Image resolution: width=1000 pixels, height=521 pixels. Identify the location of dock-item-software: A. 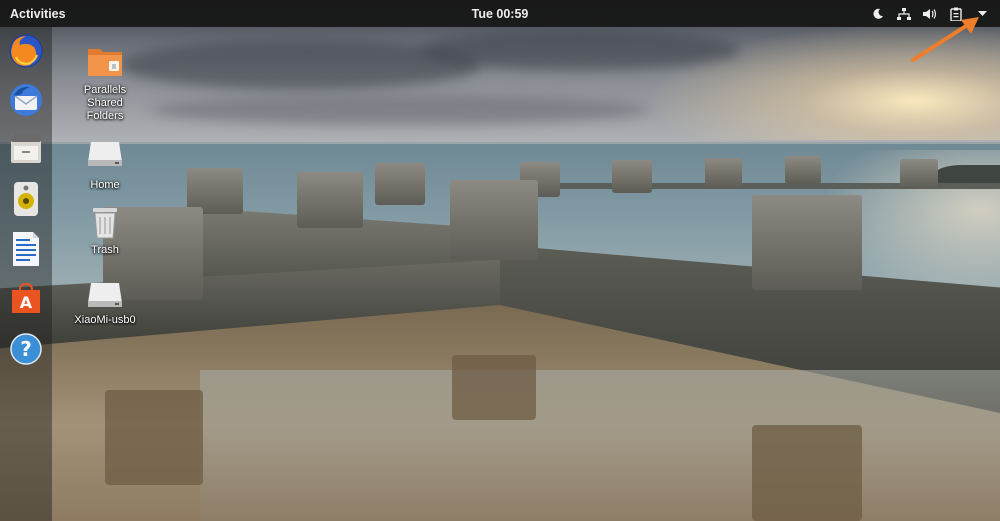
(26, 299).